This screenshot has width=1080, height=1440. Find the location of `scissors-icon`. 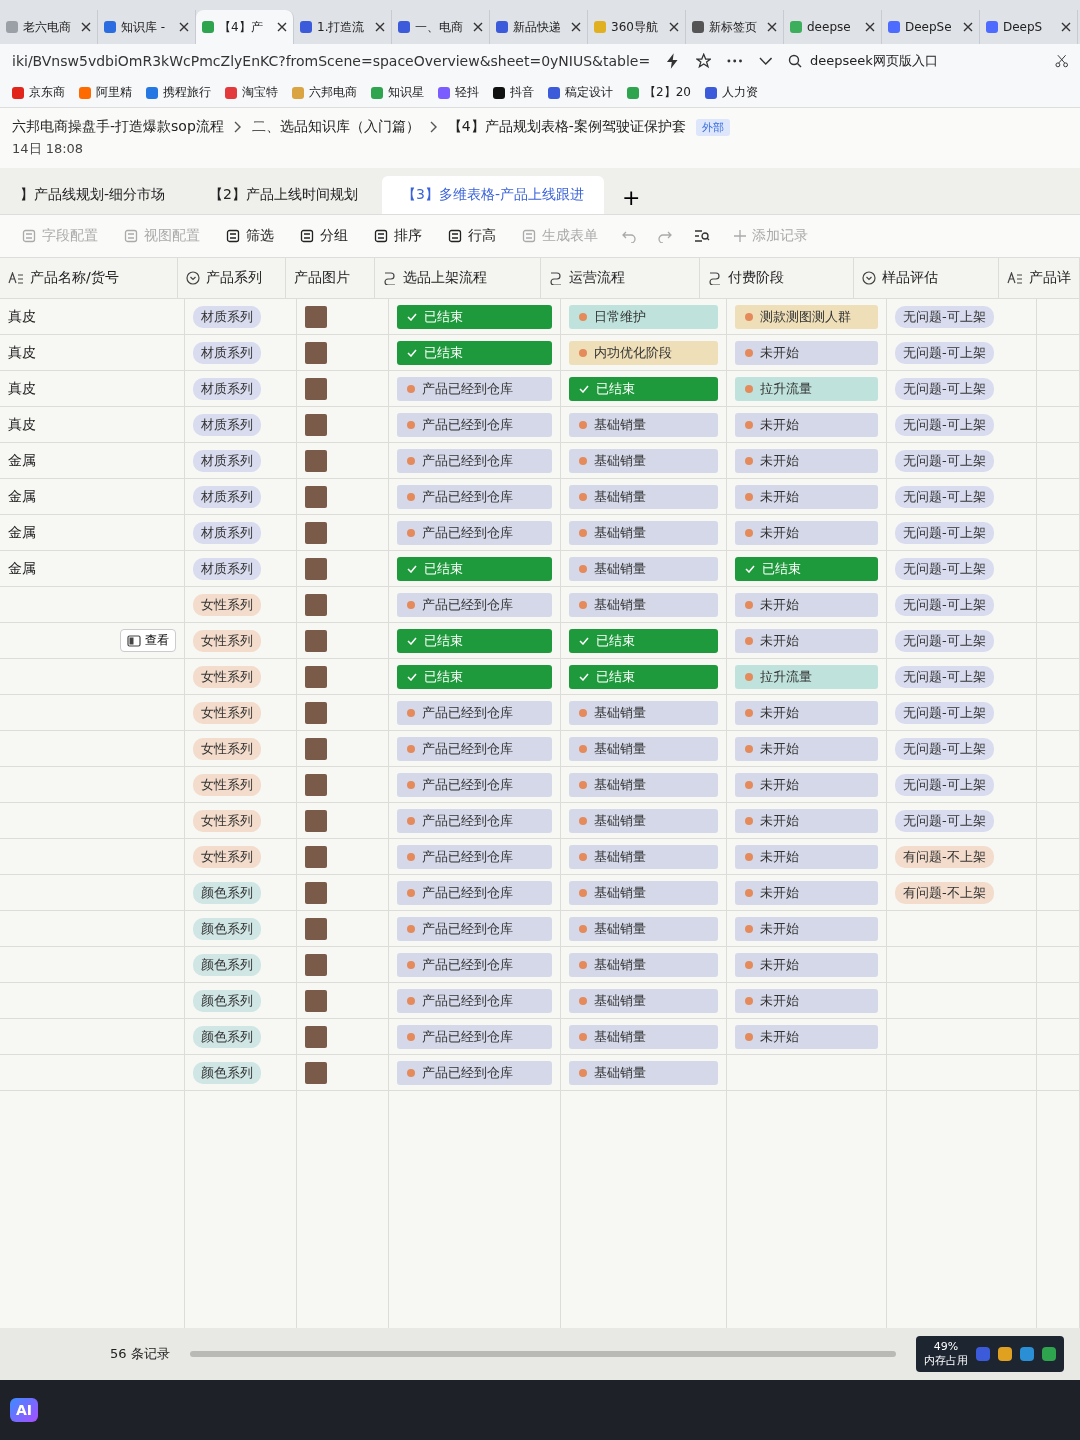

scissors-icon is located at coordinates (1061, 61).